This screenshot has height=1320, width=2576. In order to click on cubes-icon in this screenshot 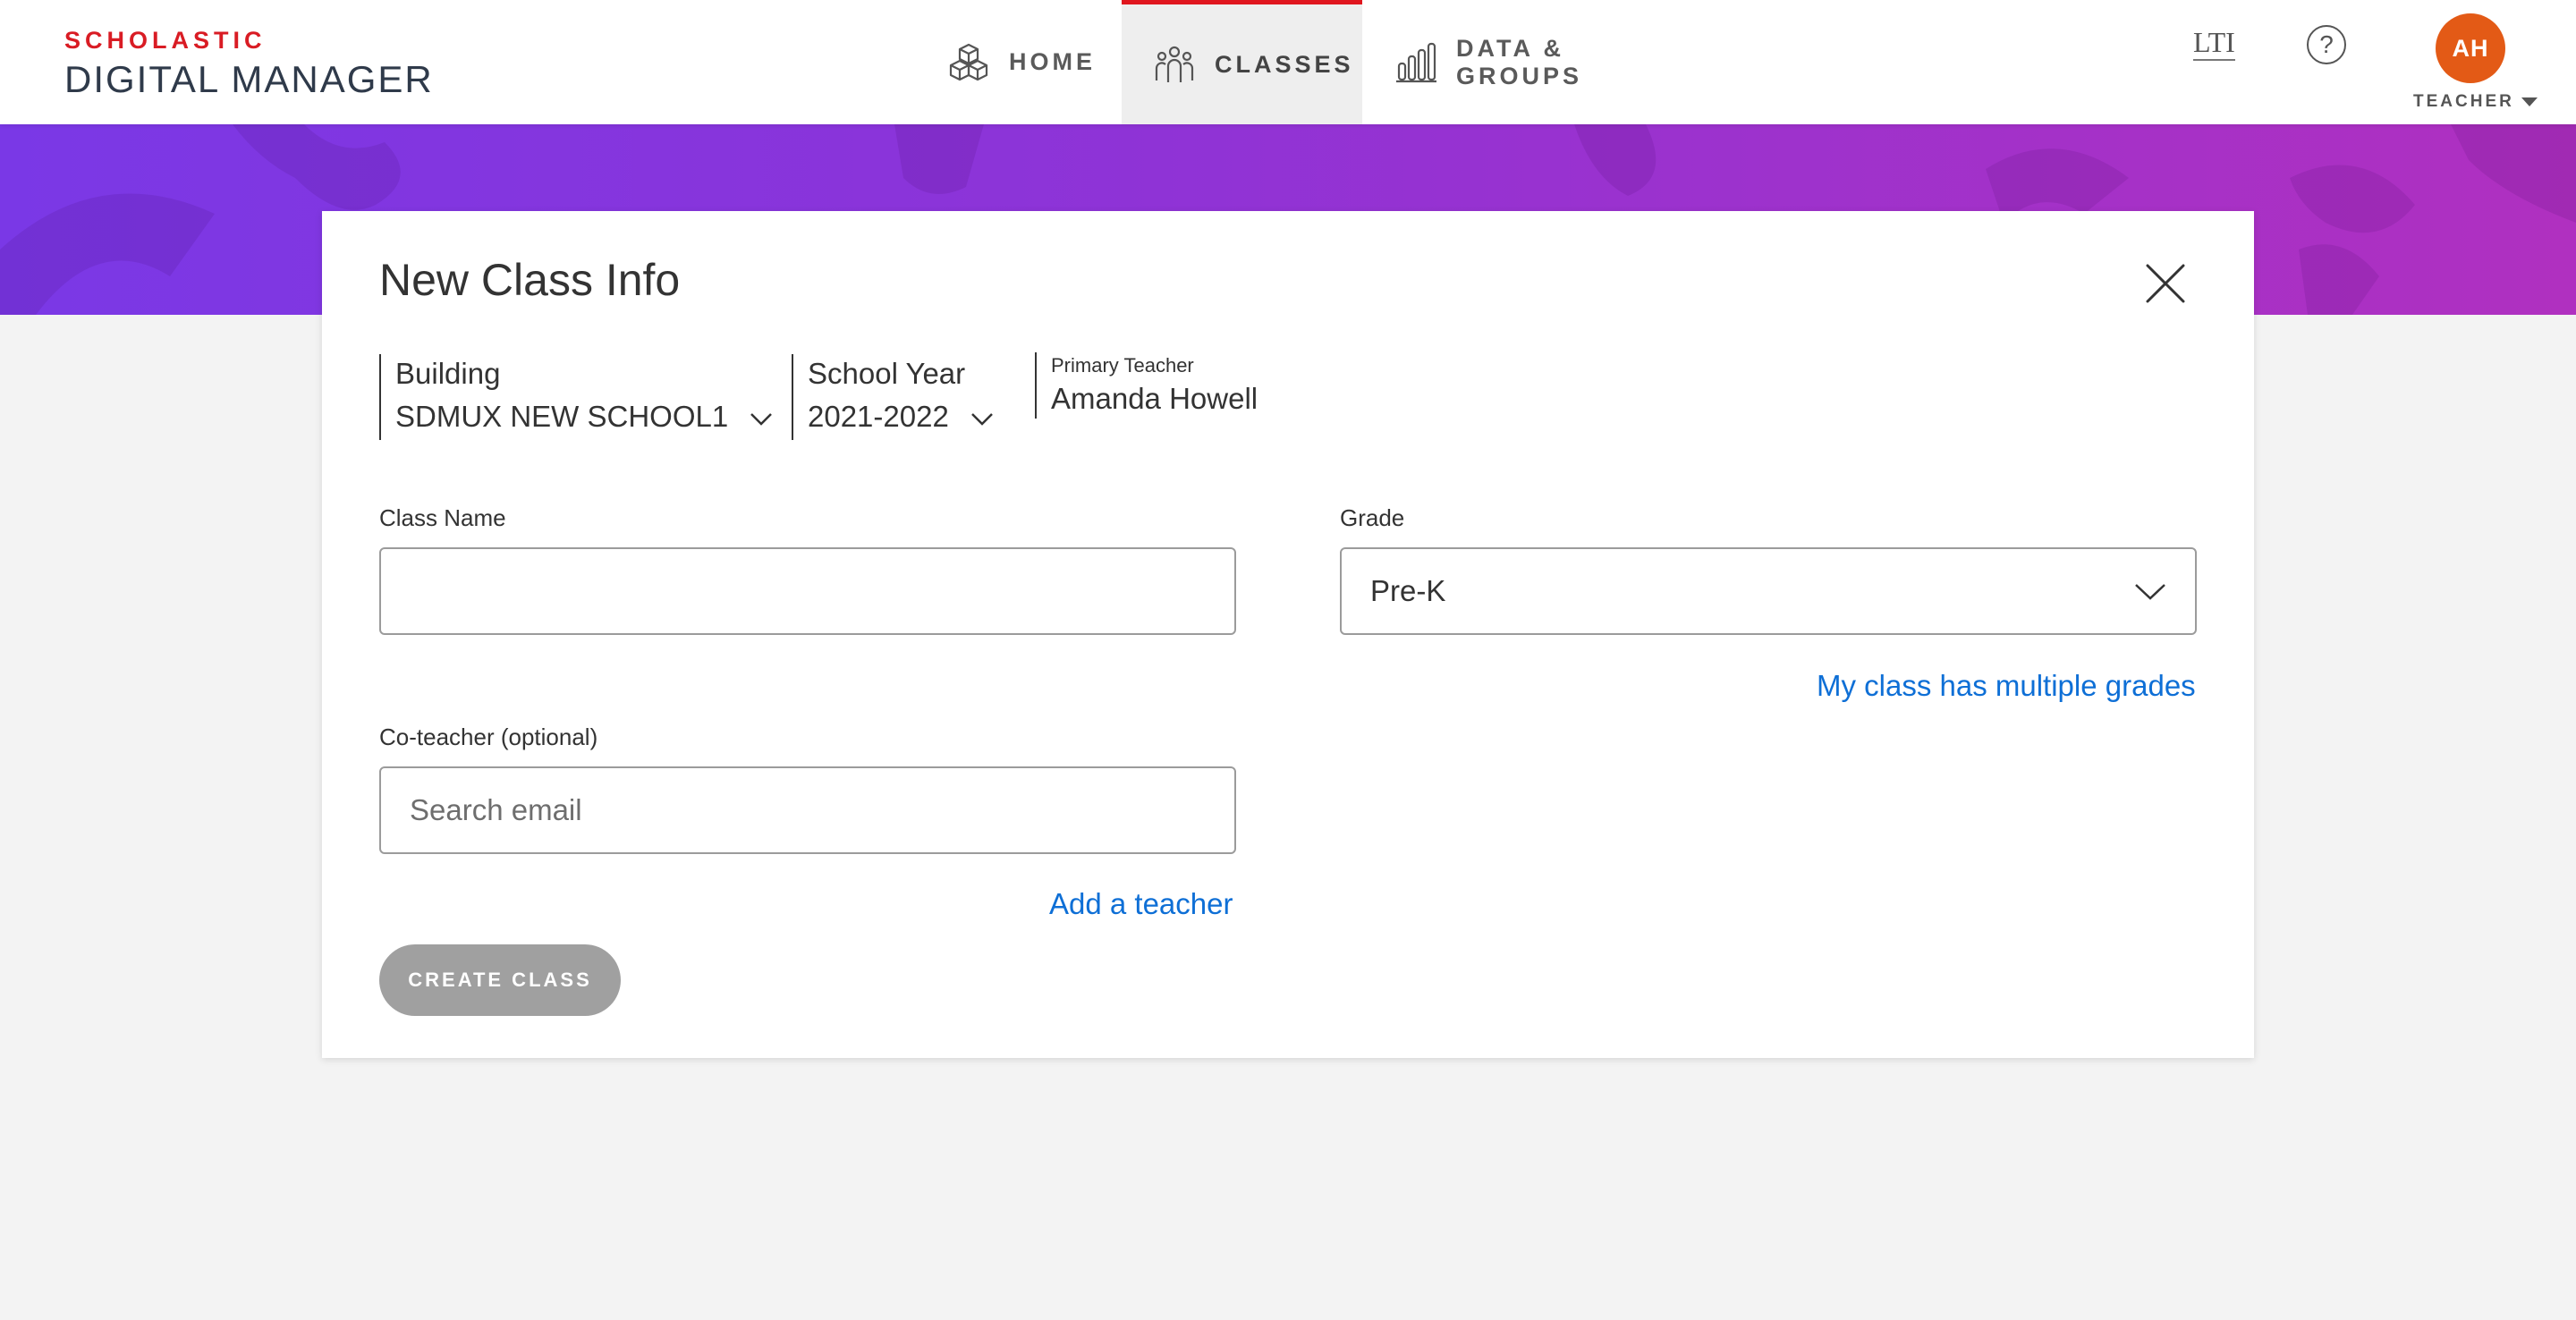, I will do `click(968, 62)`.